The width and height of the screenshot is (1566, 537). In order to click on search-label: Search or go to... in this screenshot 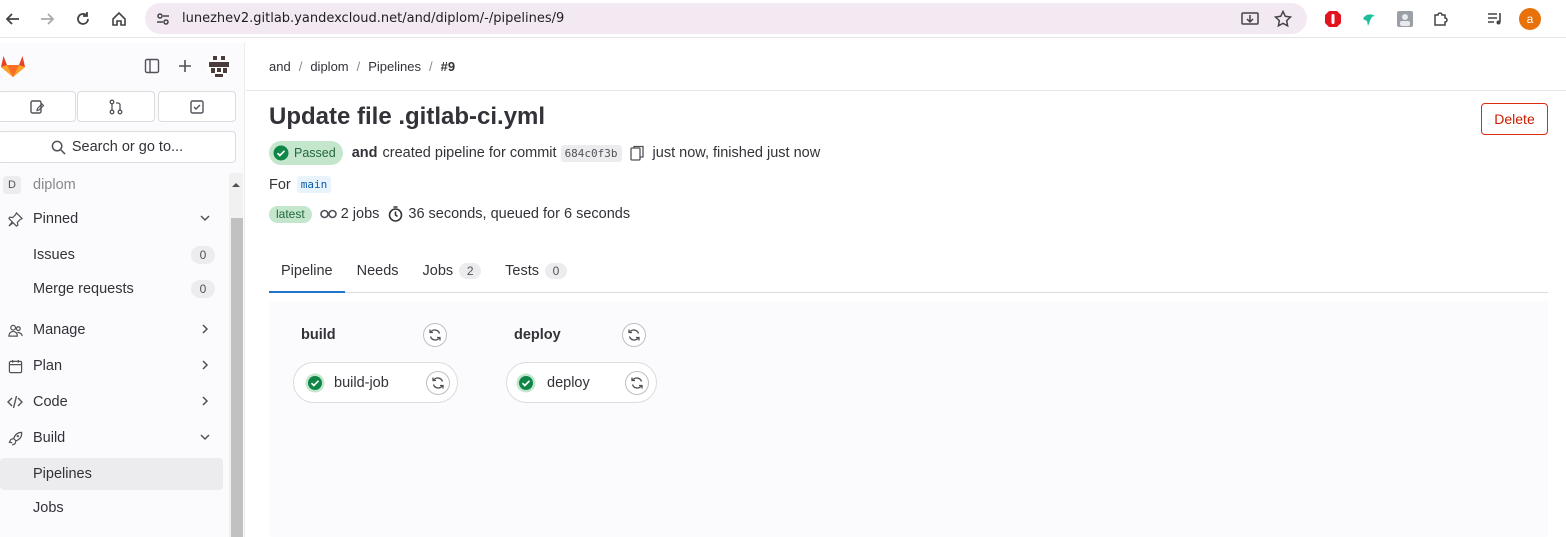, I will do `click(127, 147)`.